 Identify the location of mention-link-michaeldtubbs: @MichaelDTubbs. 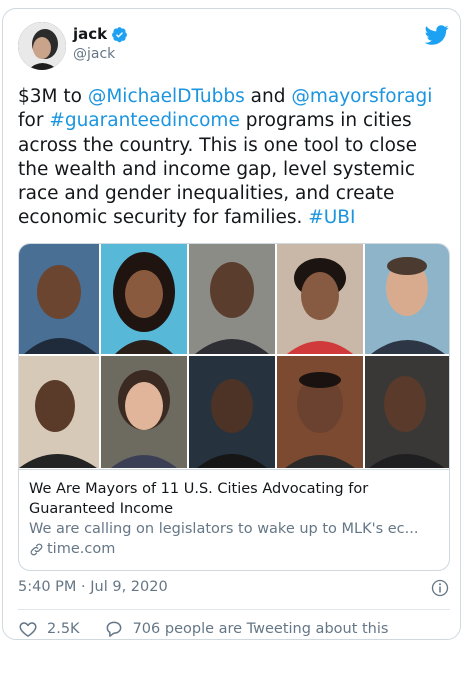
(166, 96).